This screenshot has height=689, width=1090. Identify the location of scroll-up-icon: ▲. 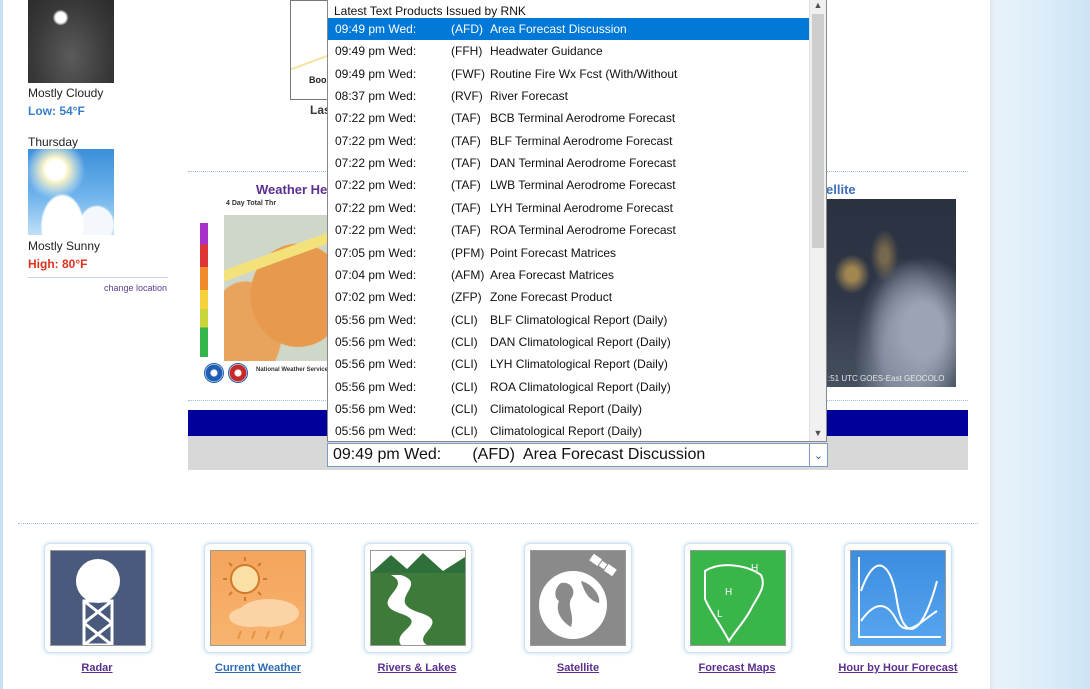
(818, 6).